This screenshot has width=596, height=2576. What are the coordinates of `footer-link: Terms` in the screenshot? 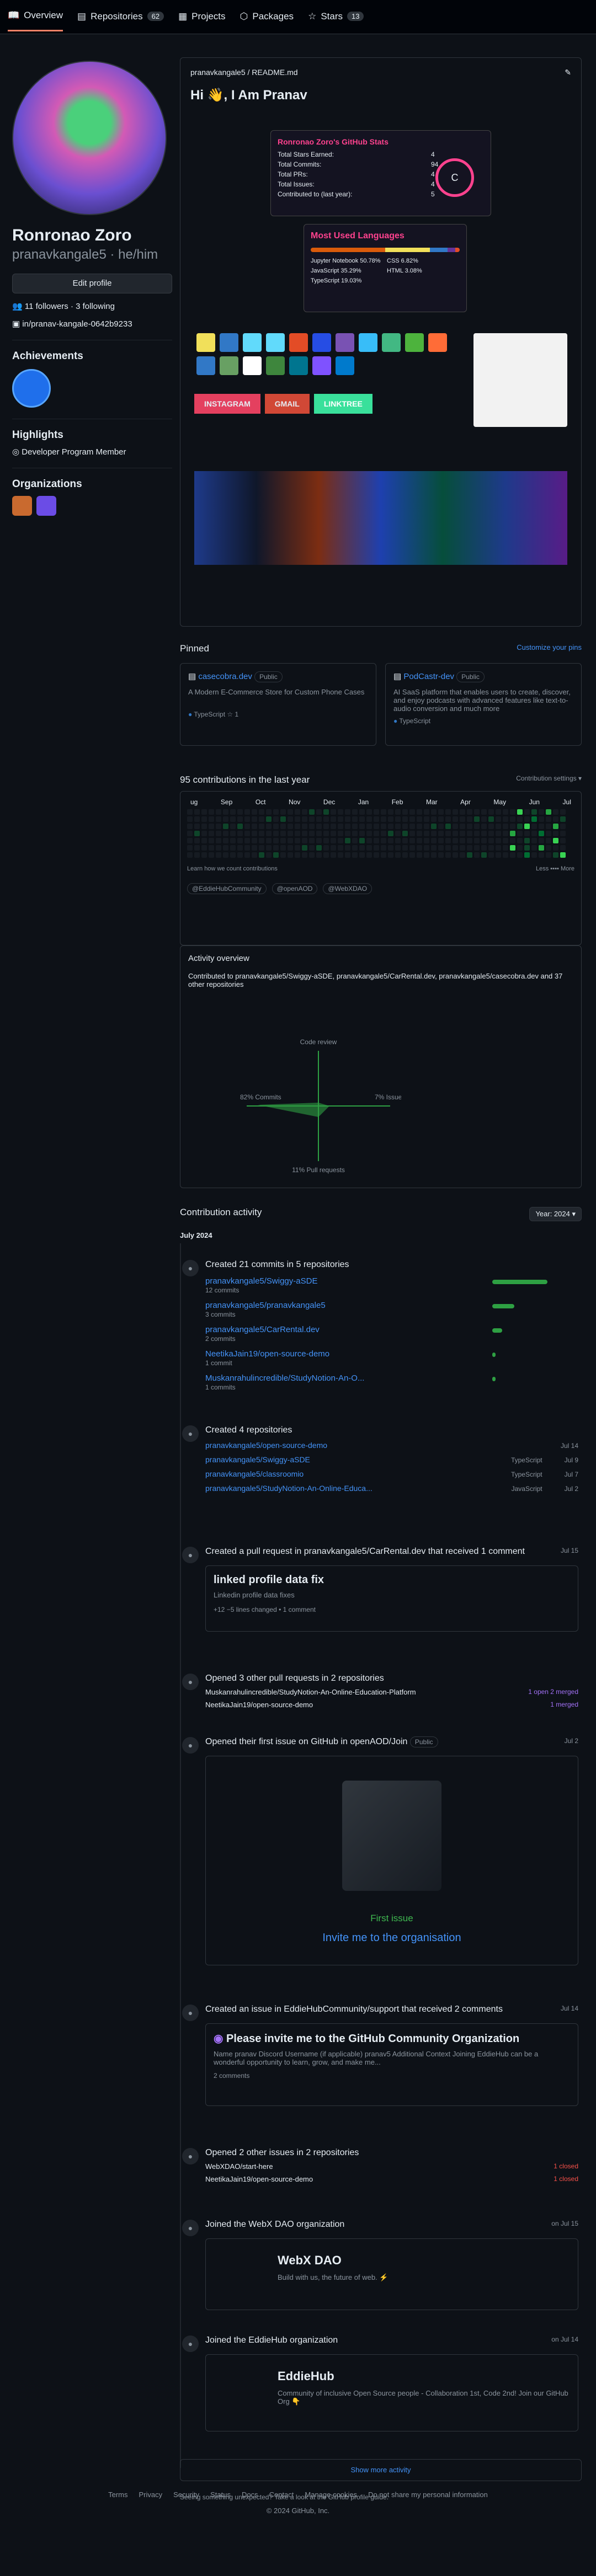 It's located at (117, 2495).